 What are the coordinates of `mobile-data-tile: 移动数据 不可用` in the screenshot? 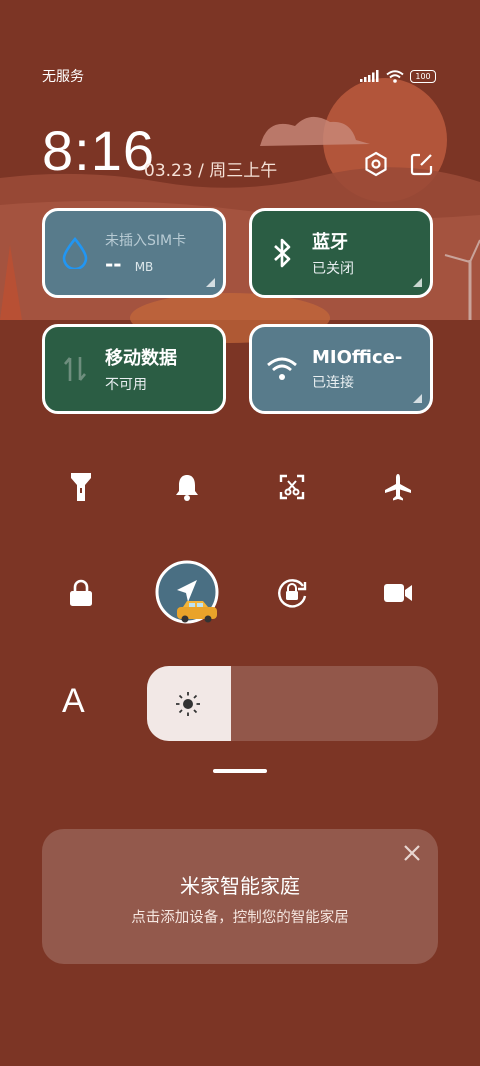 It's located at (134, 369).